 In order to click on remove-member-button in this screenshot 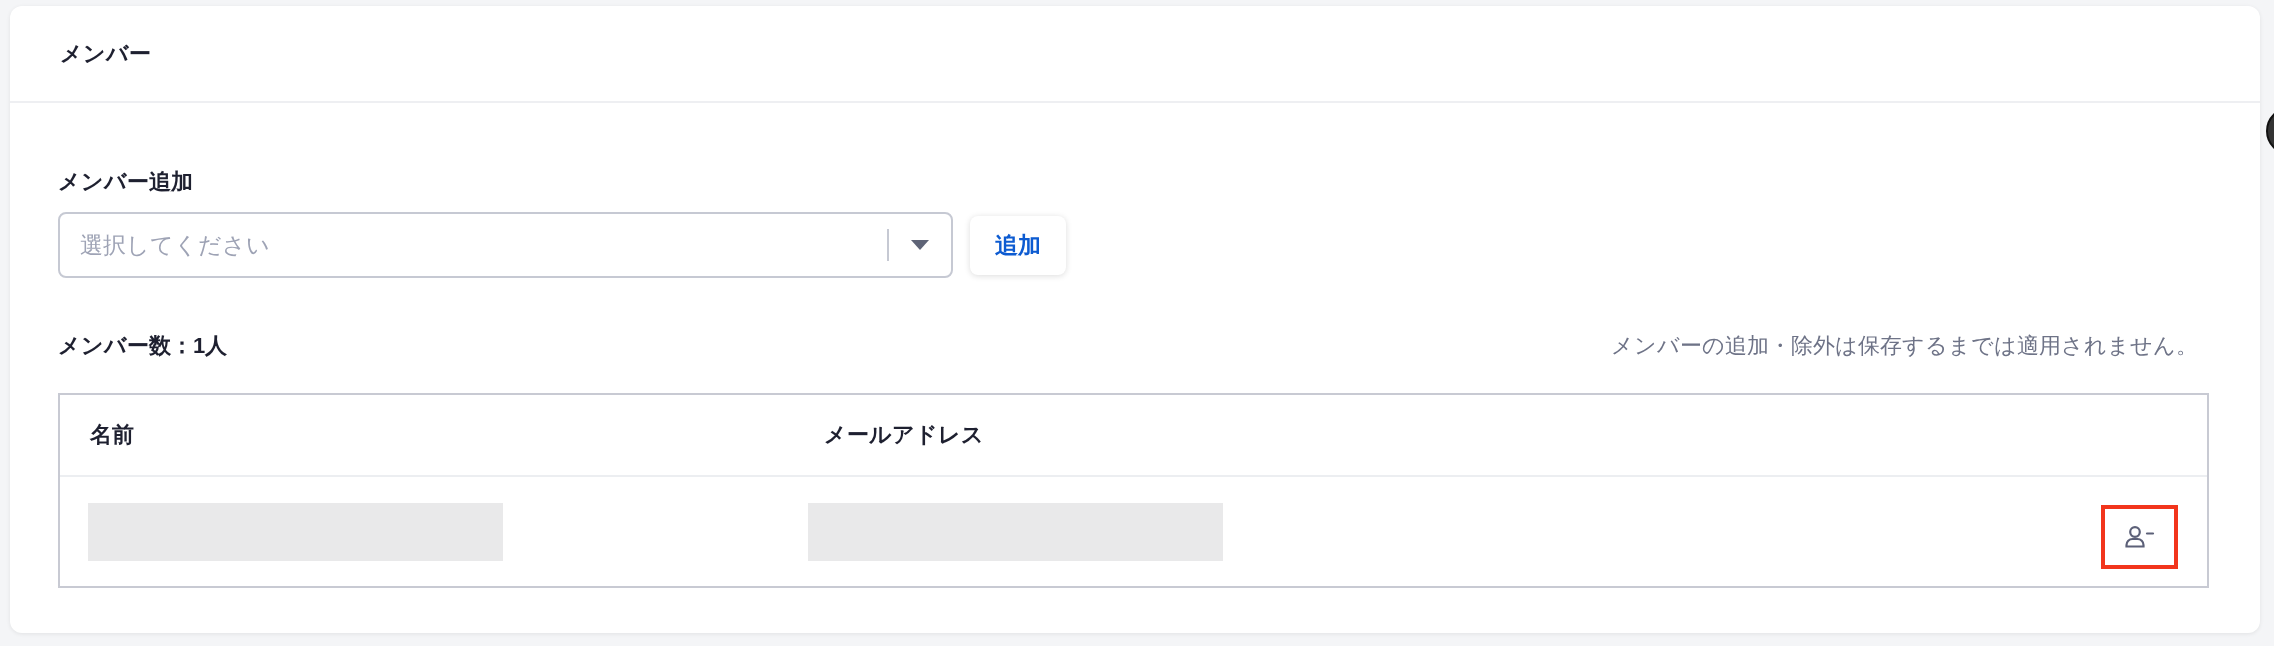, I will do `click(2139, 536)`.